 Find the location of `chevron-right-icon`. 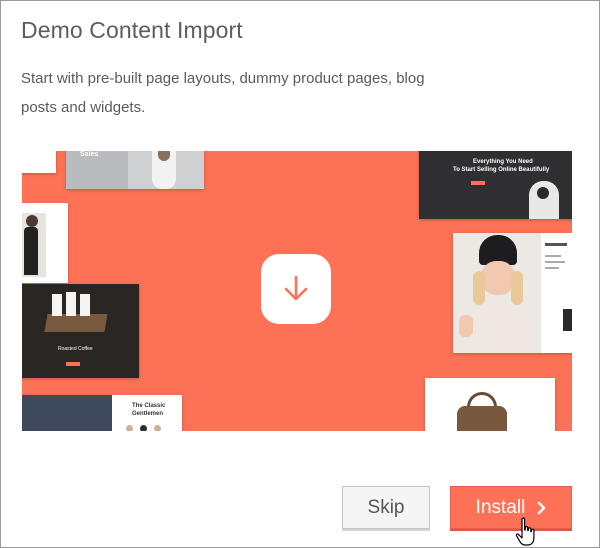

chevron-right-icon is located at coordinates (541, 508).